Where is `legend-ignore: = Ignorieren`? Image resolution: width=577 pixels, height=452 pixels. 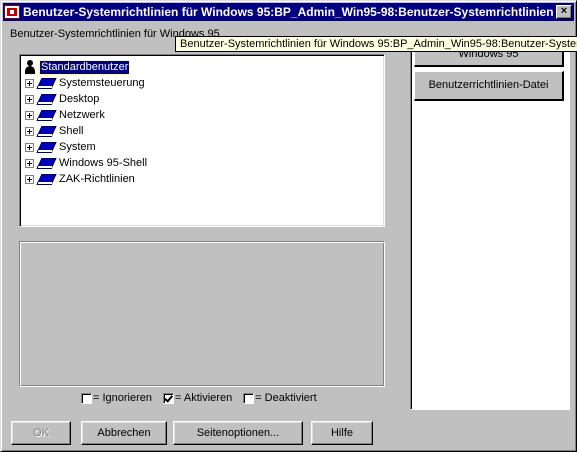 legend-ignore: = Ignorieren is located at coordinates (116, 398).